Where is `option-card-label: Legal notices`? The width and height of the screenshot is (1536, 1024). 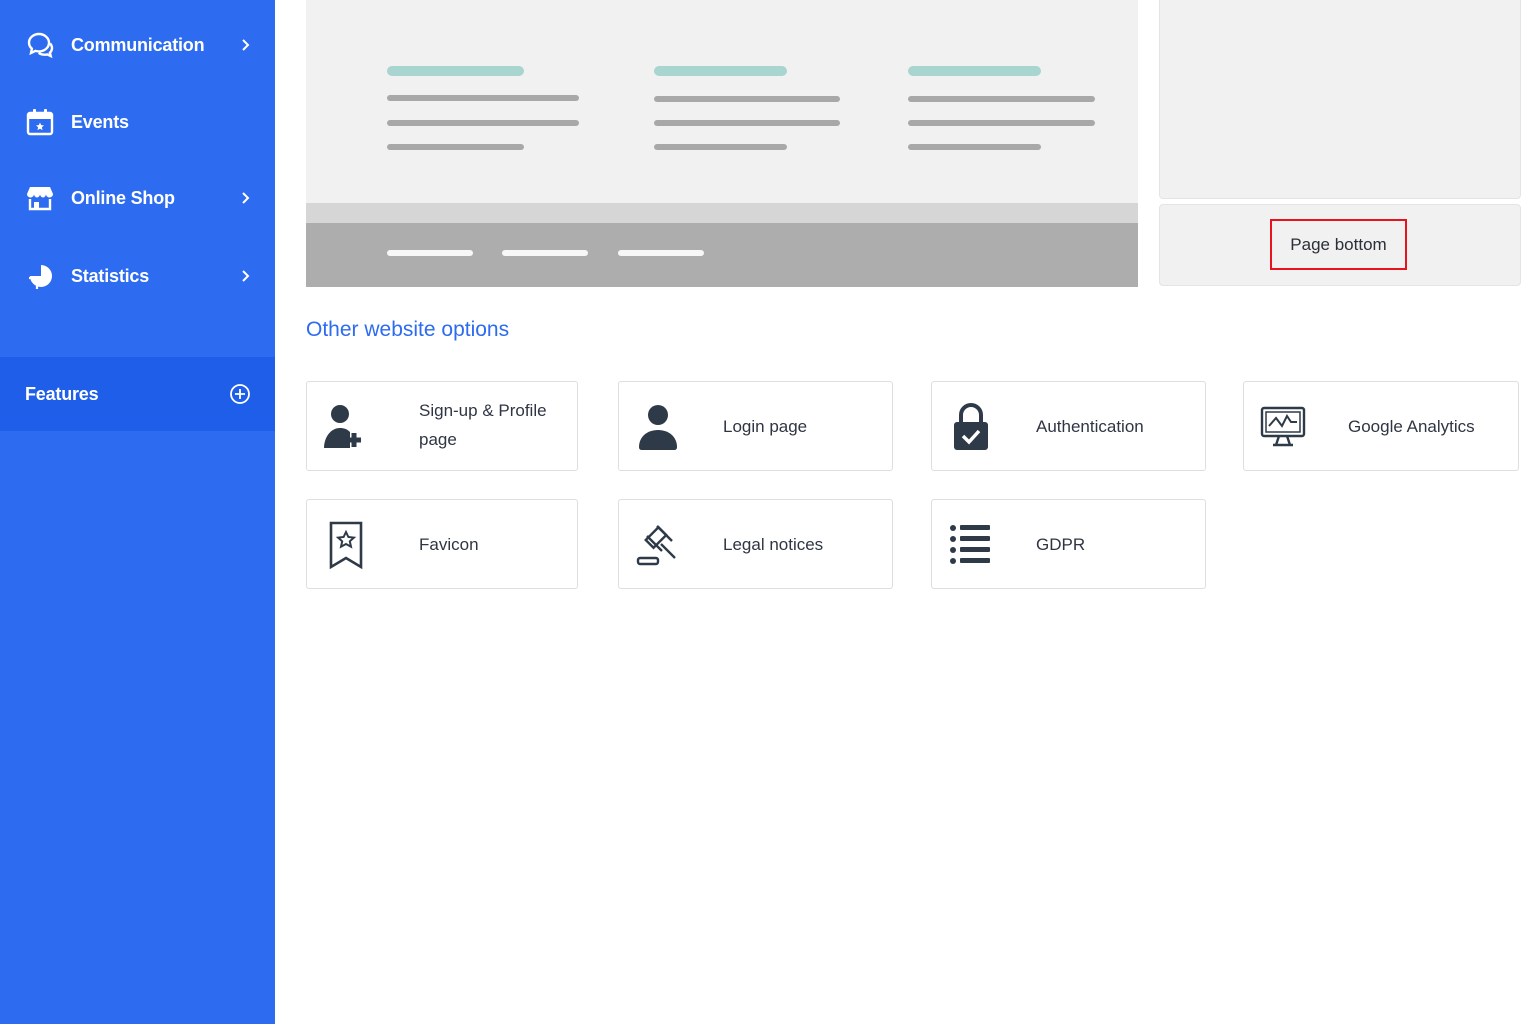
option-card-label: Legal notices is located at coordinates (773, 544).